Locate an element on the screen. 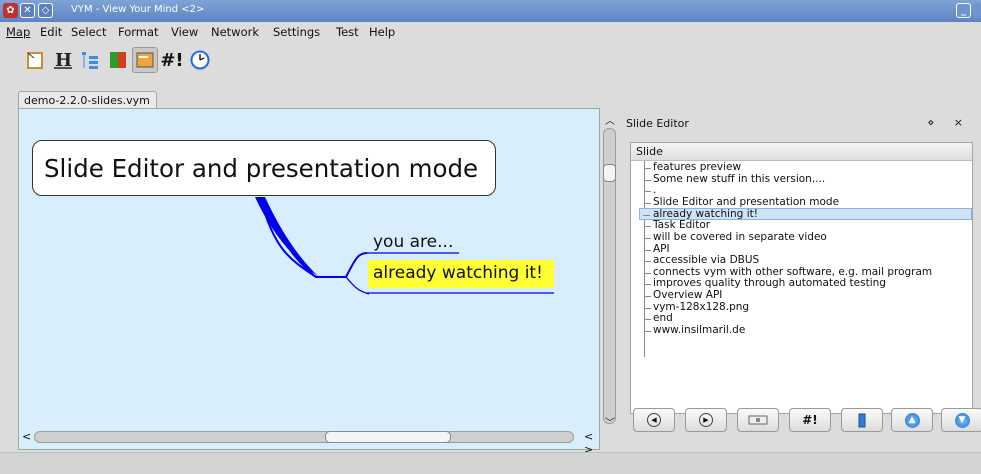 The image size is (981, 474). menu-format: Format is located at coordinates (138, 32).